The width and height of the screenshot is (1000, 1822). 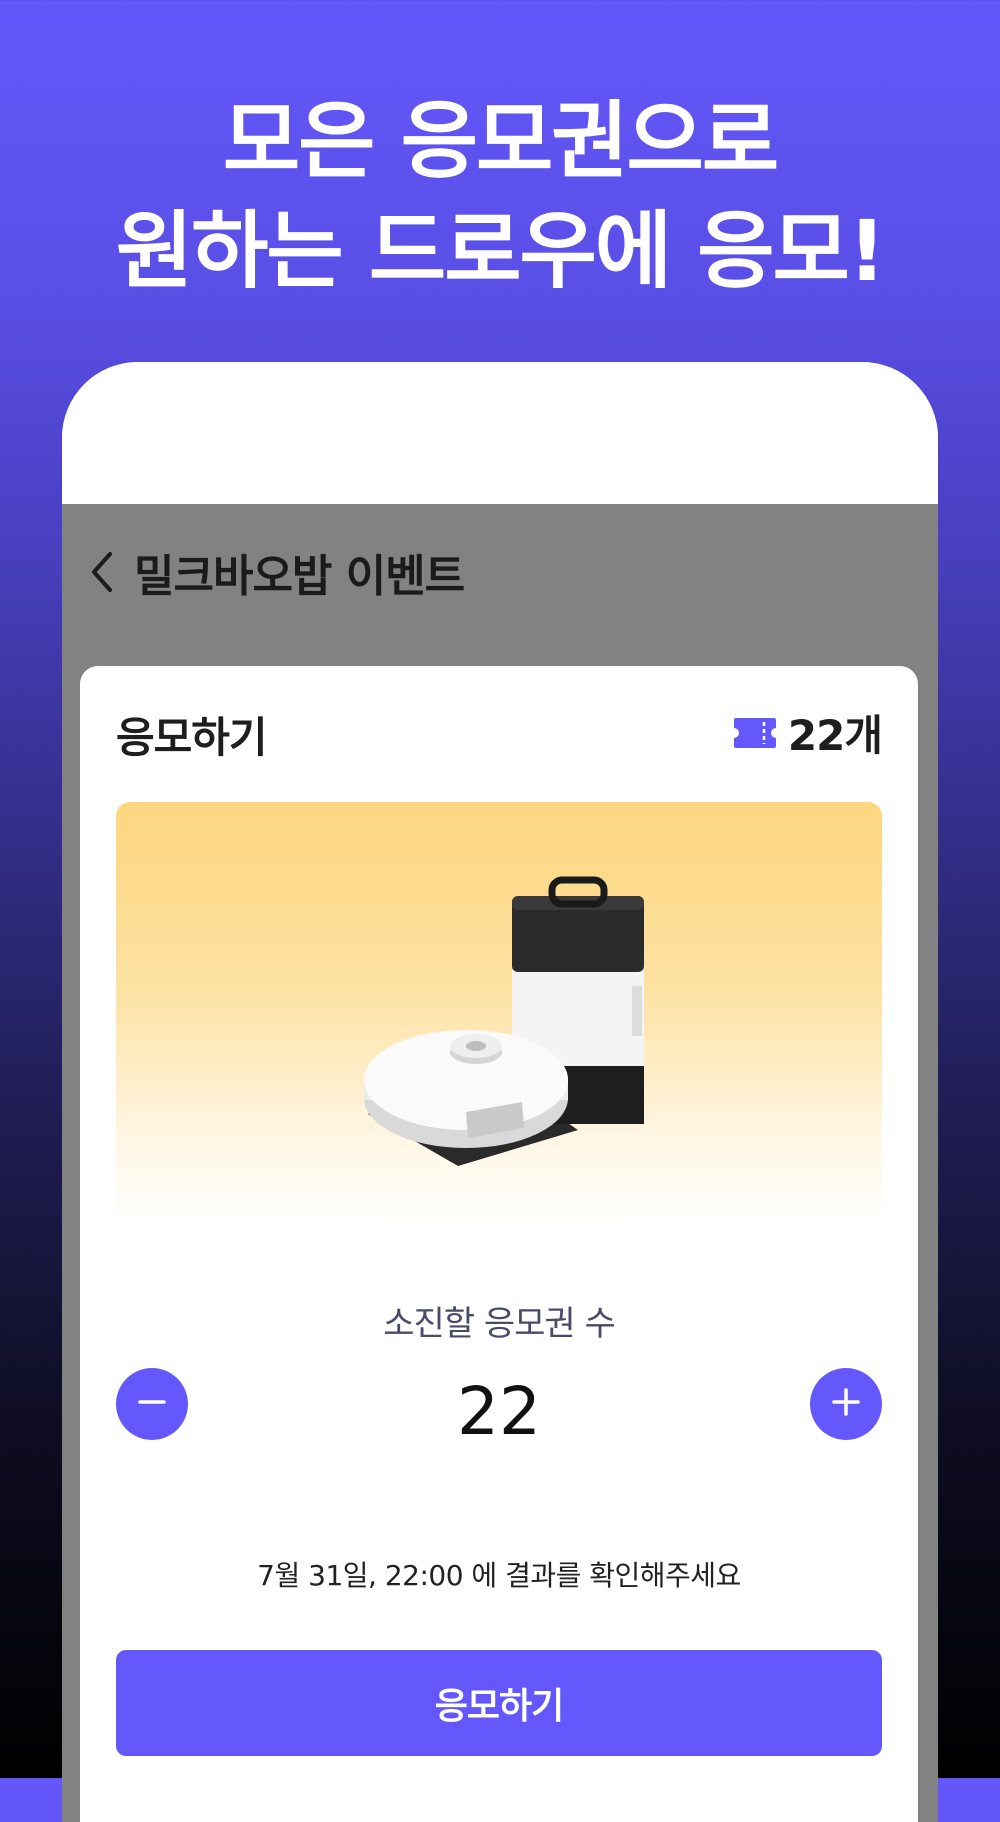 What do you see at coordinates (500, 251) in the screenshot?
I see `headline-line-2: 원하는 드로우에 응모!` at bounding box center [500, 251].